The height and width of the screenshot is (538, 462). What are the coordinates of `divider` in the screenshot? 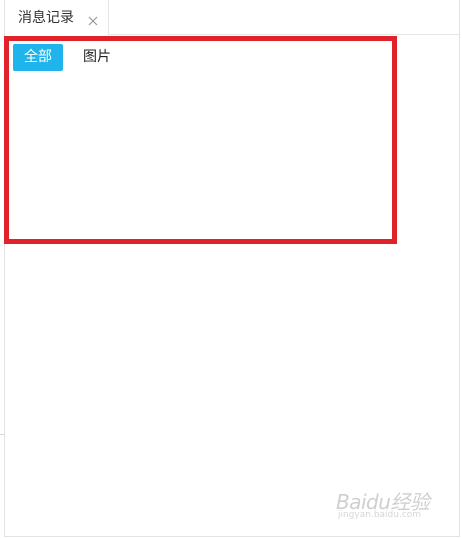 It's located at (2, 434).